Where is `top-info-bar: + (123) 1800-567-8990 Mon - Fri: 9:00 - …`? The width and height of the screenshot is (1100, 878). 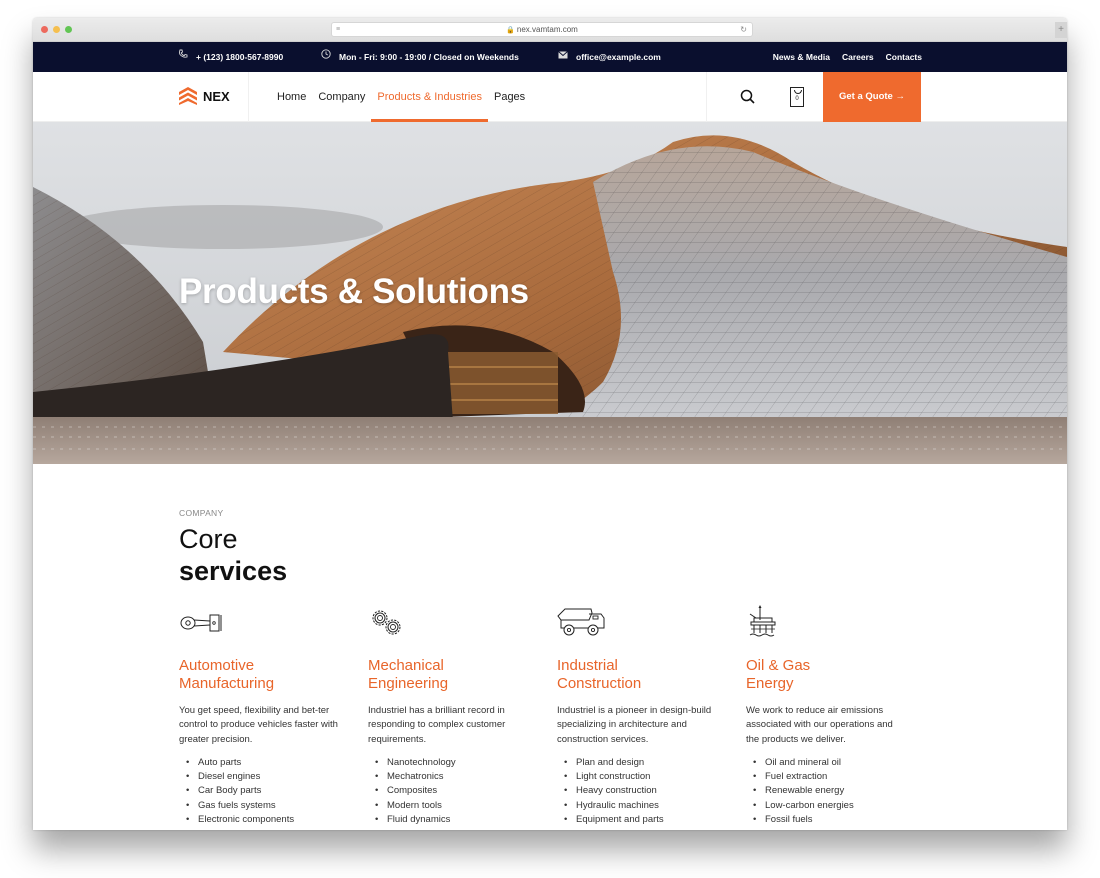 top-info-bar: + (123) 1800-567-8990 Mon - Fri: 9:00 - … is located at coordinates (550, 57).